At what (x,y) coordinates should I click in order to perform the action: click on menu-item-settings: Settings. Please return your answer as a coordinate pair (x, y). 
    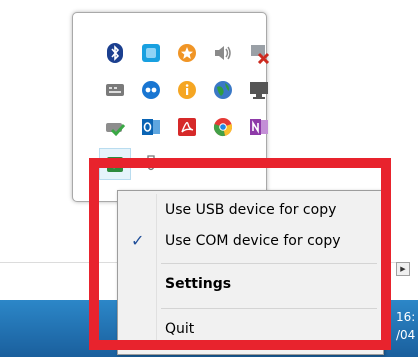
    Looking at the image, I should click on (250, 284).